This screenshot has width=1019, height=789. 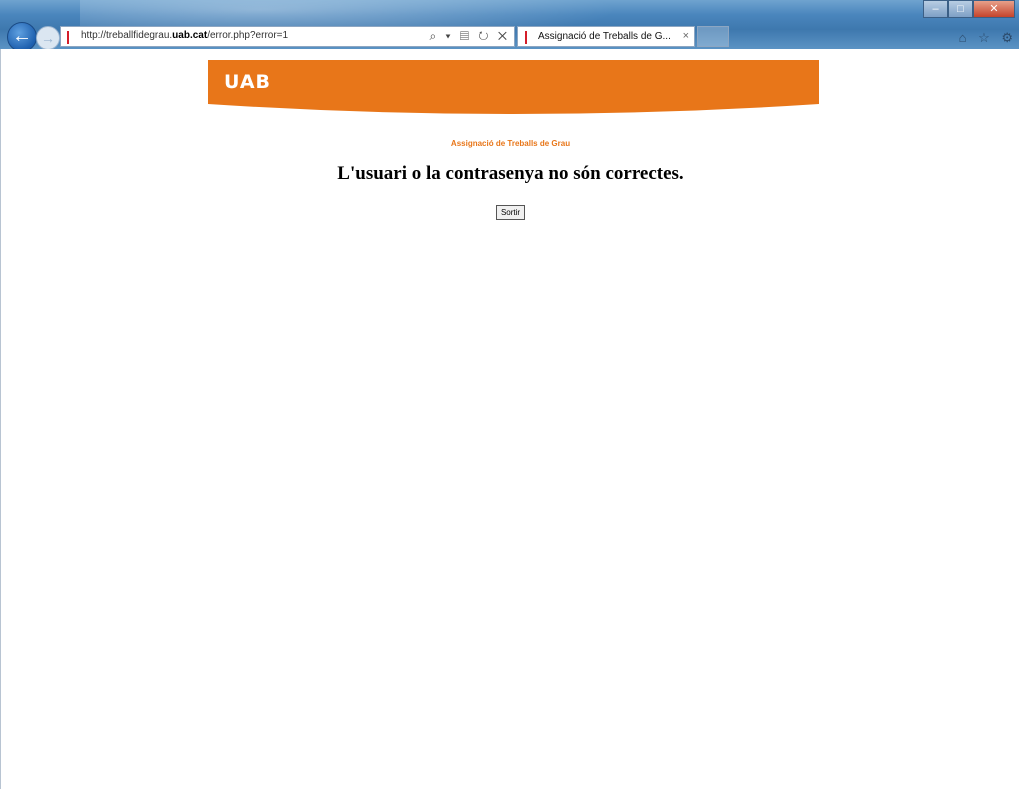 What do you see at coordinates (70, 46) in the screenshot?
I see `site-favicon-icon` at bounding box center [70, 46].